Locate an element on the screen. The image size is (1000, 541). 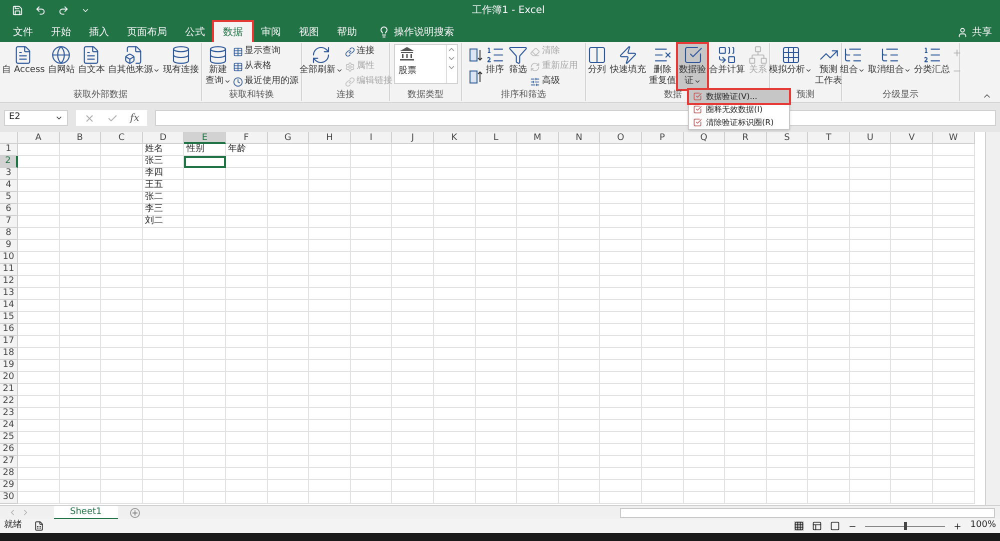
row-header: 30 is located at coordinates (9, 498).